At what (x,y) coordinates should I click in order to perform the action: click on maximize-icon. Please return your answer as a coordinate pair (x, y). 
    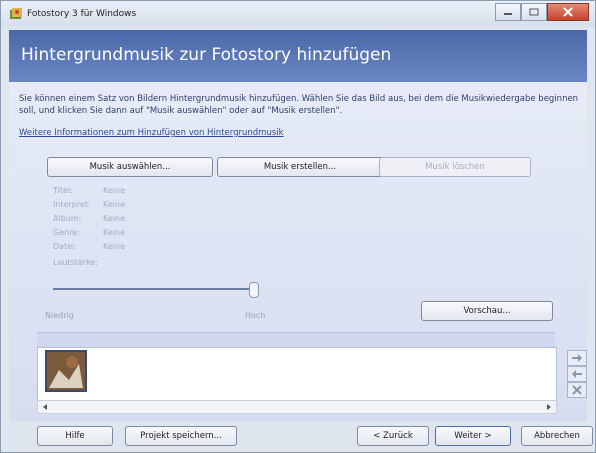
    Looking at the image, I should click on (534, 12).